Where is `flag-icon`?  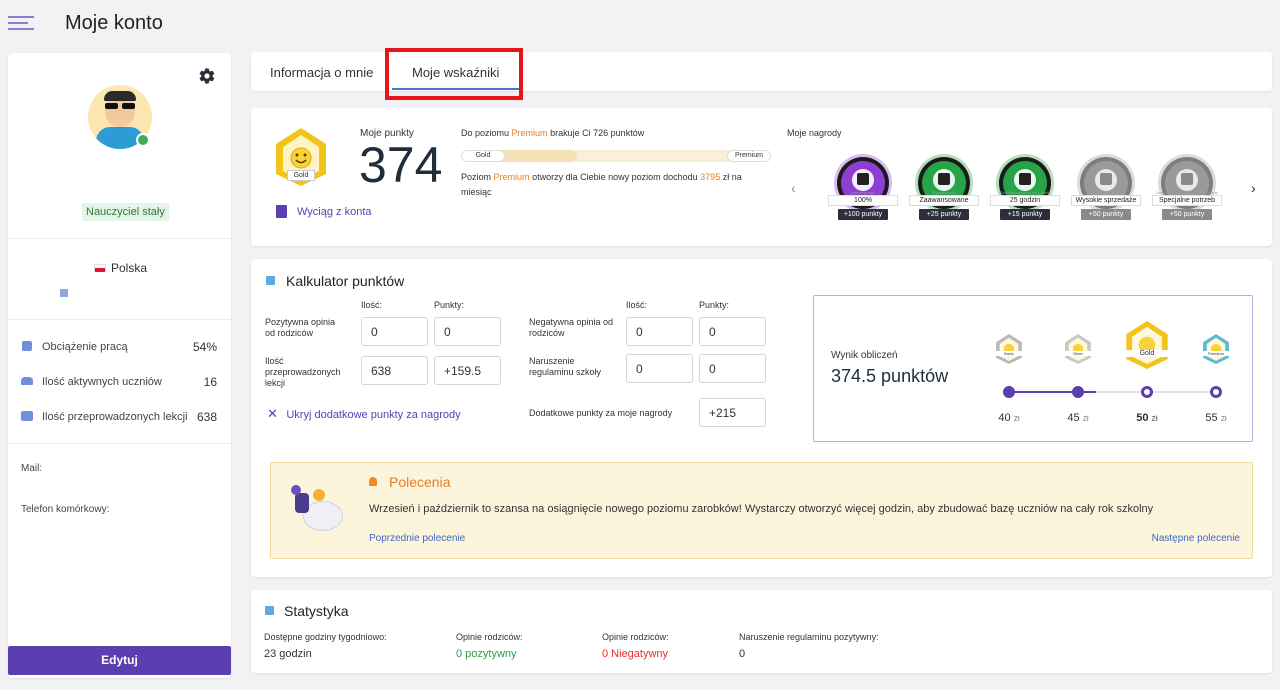 flag-icon is located at coordinates (100, 268).